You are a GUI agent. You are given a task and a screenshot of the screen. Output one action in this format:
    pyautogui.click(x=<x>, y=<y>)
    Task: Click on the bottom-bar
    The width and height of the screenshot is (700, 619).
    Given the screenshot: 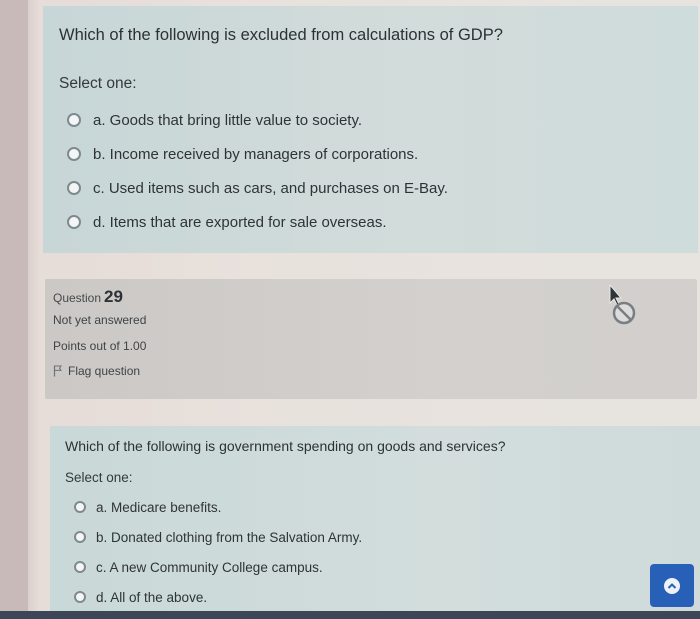 What is the action you would take?
    pyautogui.click(x=350, y=615)
    